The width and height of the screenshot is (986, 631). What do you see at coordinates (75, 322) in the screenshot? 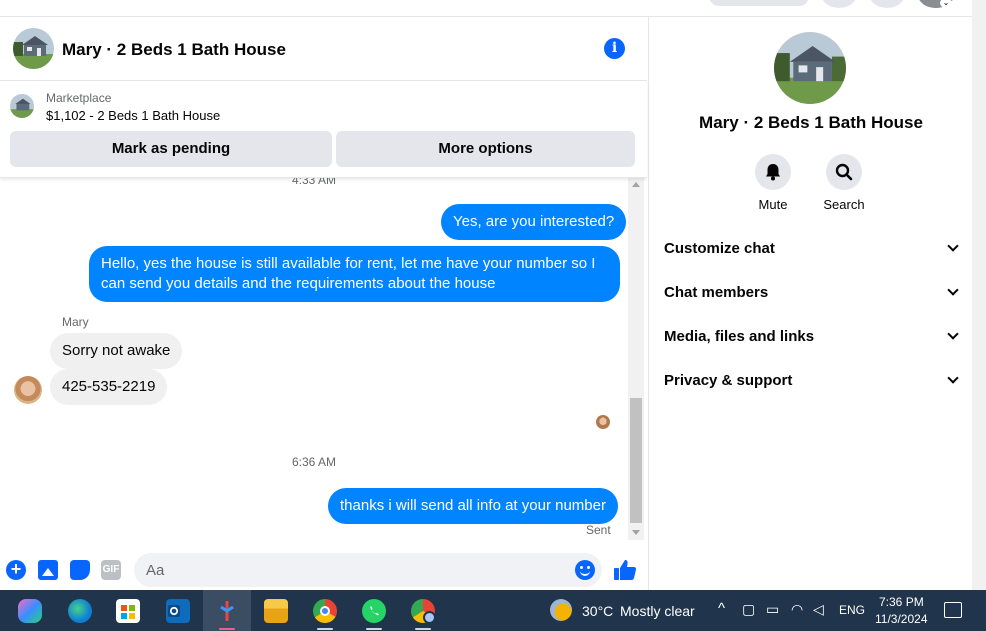
I see `sender-name: Mary` at bounding box center [75, 322].